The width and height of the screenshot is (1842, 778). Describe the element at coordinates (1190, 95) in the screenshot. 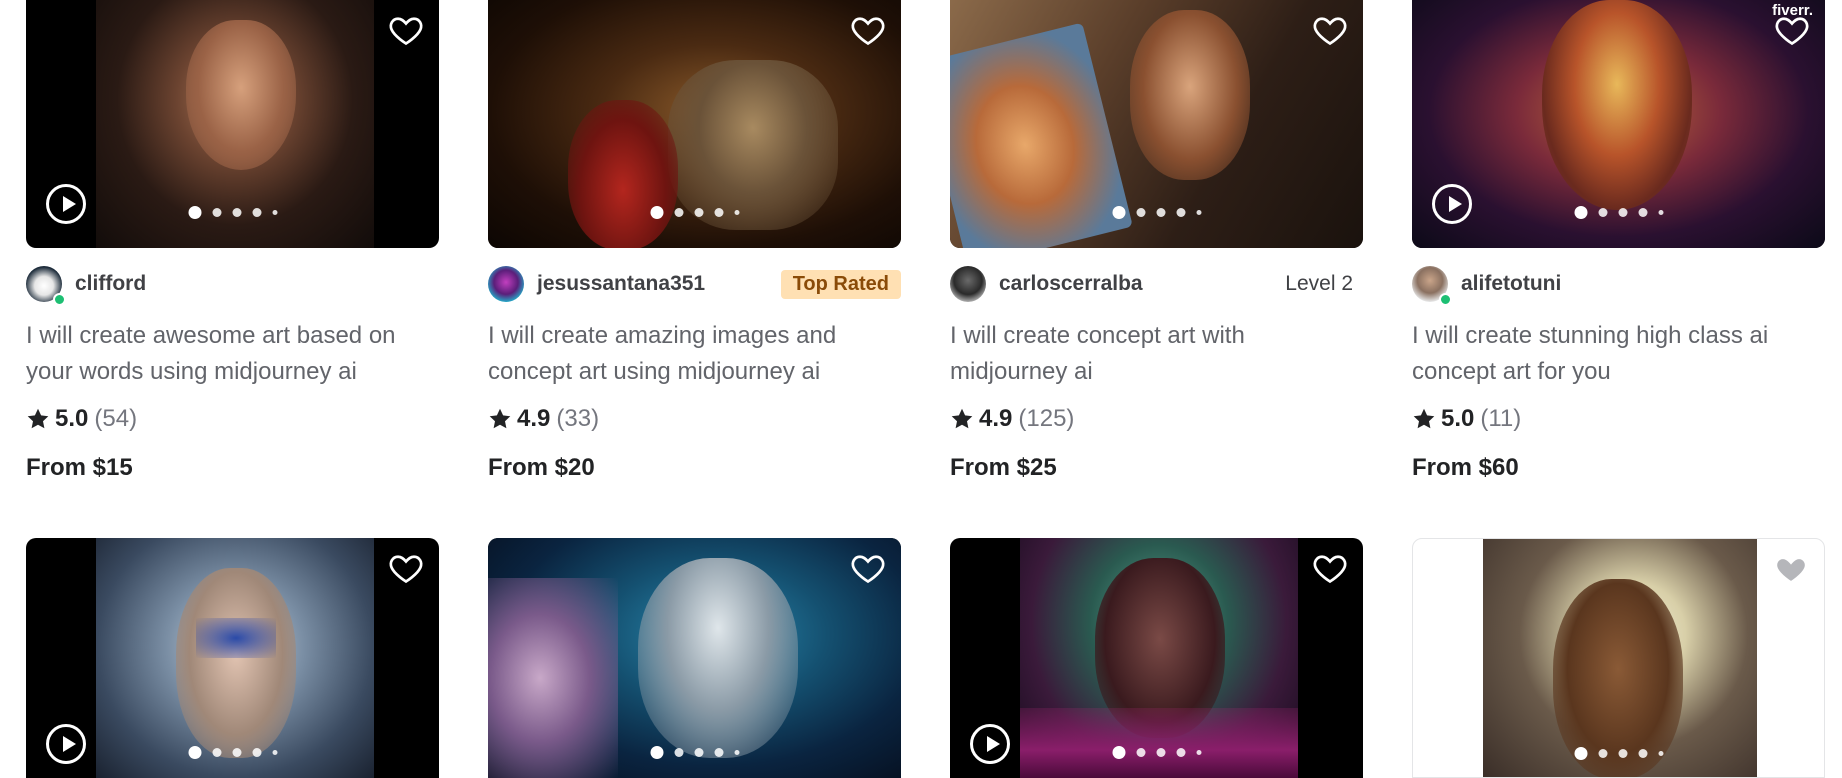

I see `face-shape` at that location.